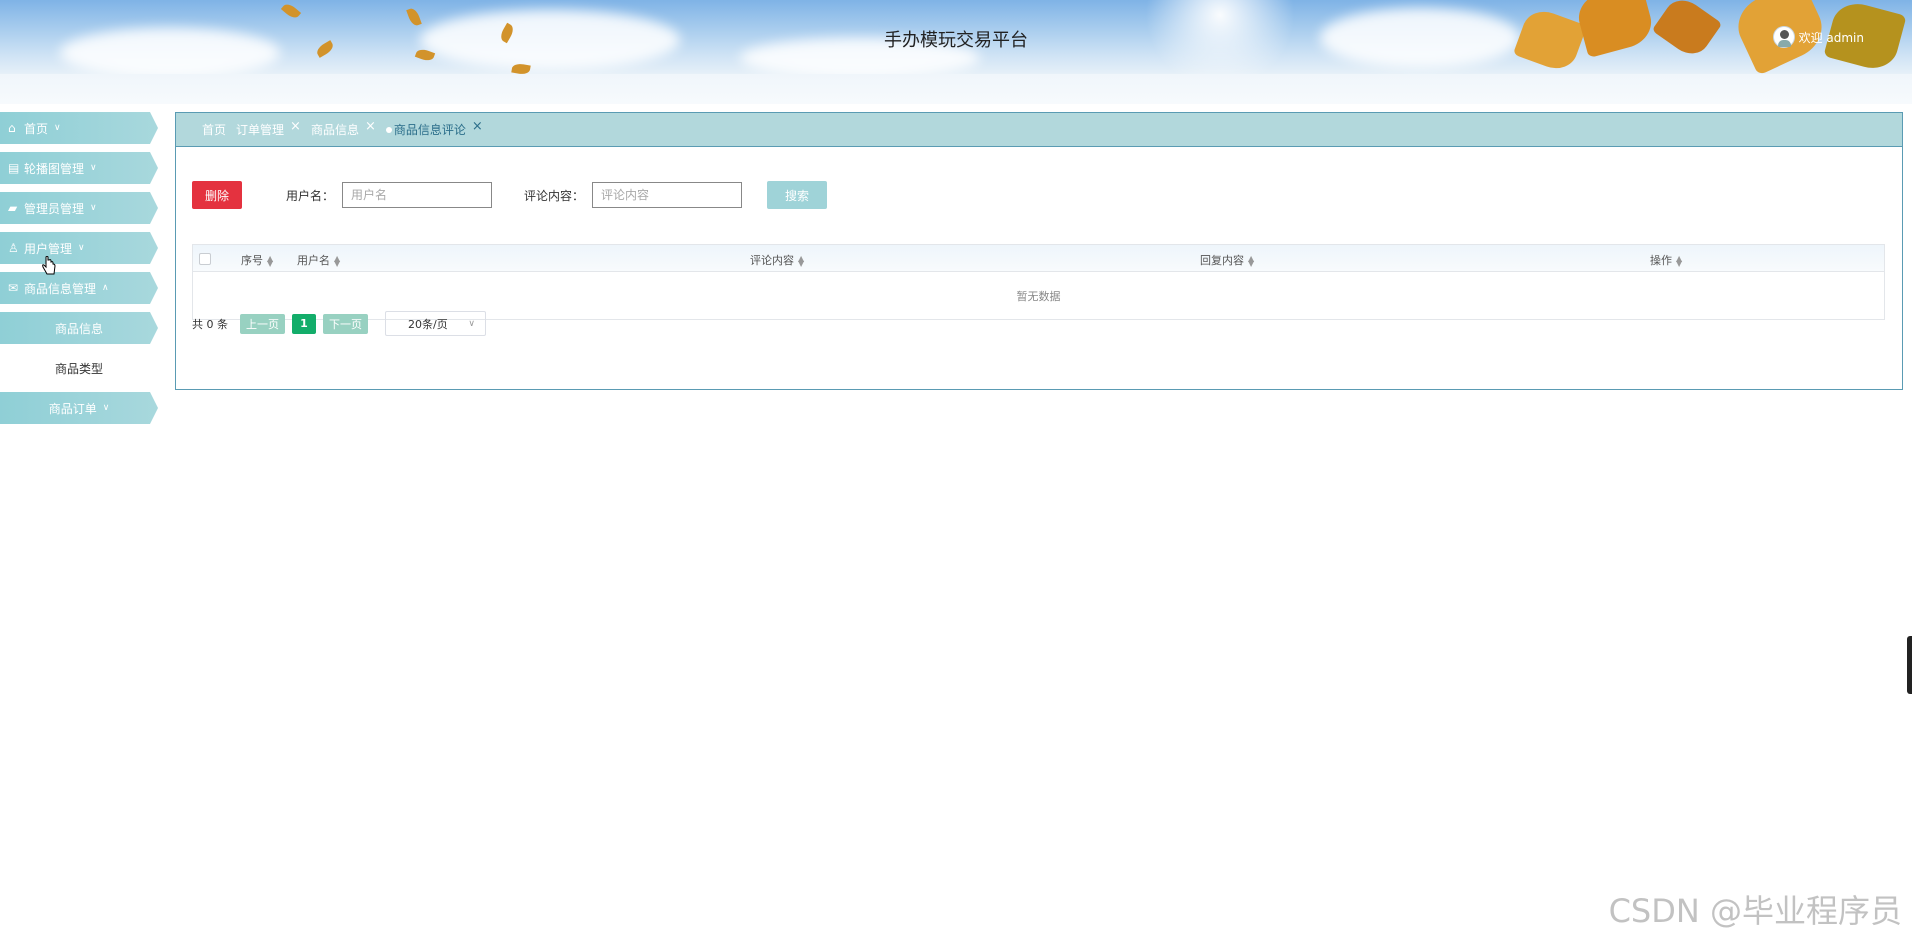 The image size is (1912, 950). Describe the element at coordinates (1909, 665) in the screenshot. I see `scrollbar-handle` at that location.